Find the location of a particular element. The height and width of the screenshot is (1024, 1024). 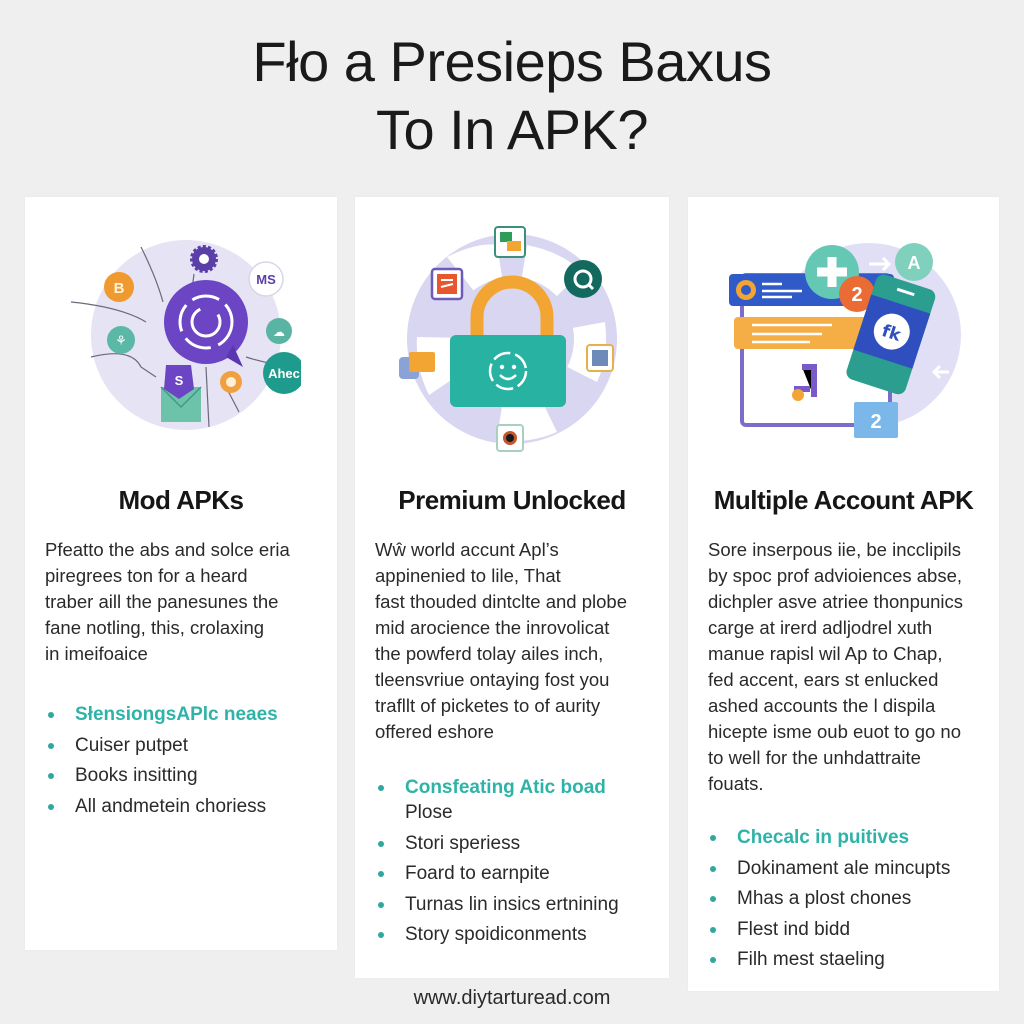

description-line: hicepte isme oub euot to go no is located at coordinates (835, 731).